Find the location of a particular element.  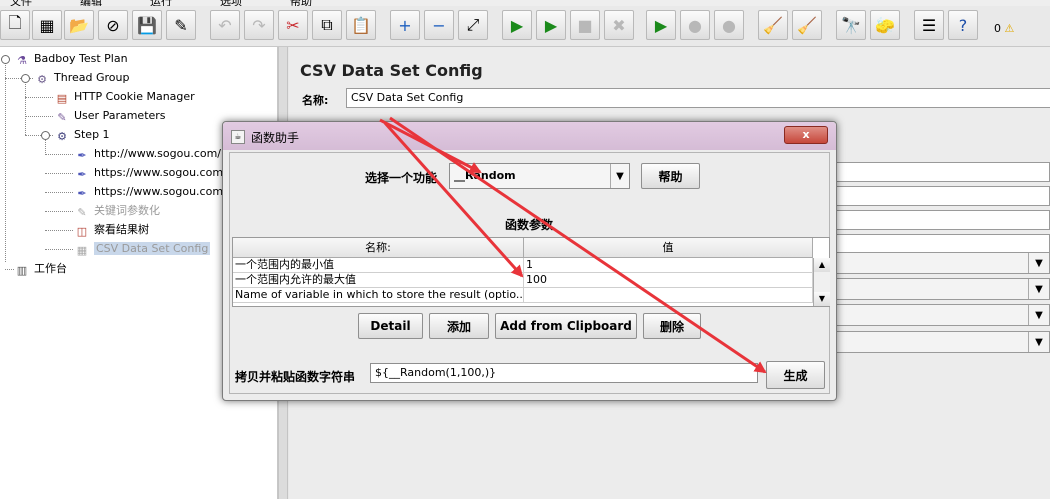

help-button: 帮助 is located at coordinates (670, 176).